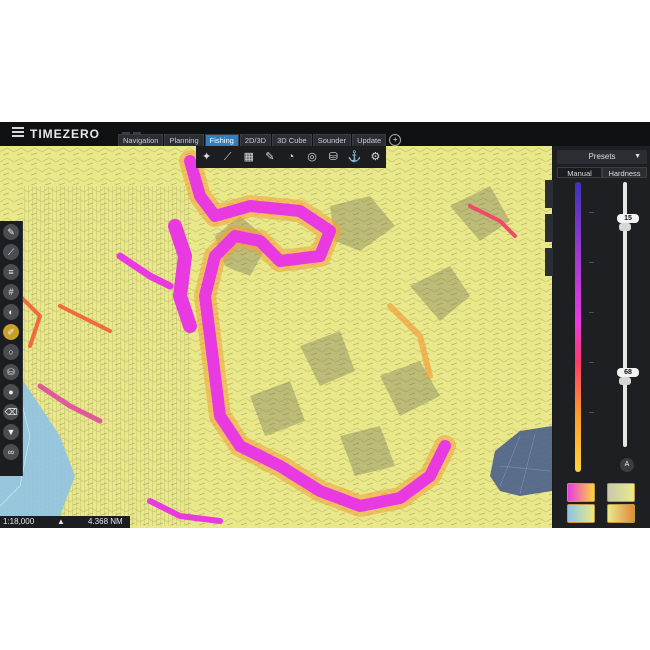 This screenshot has height=650, width=650. I want to click on panel-tabs: Manual Hardness, so click(602, 172).